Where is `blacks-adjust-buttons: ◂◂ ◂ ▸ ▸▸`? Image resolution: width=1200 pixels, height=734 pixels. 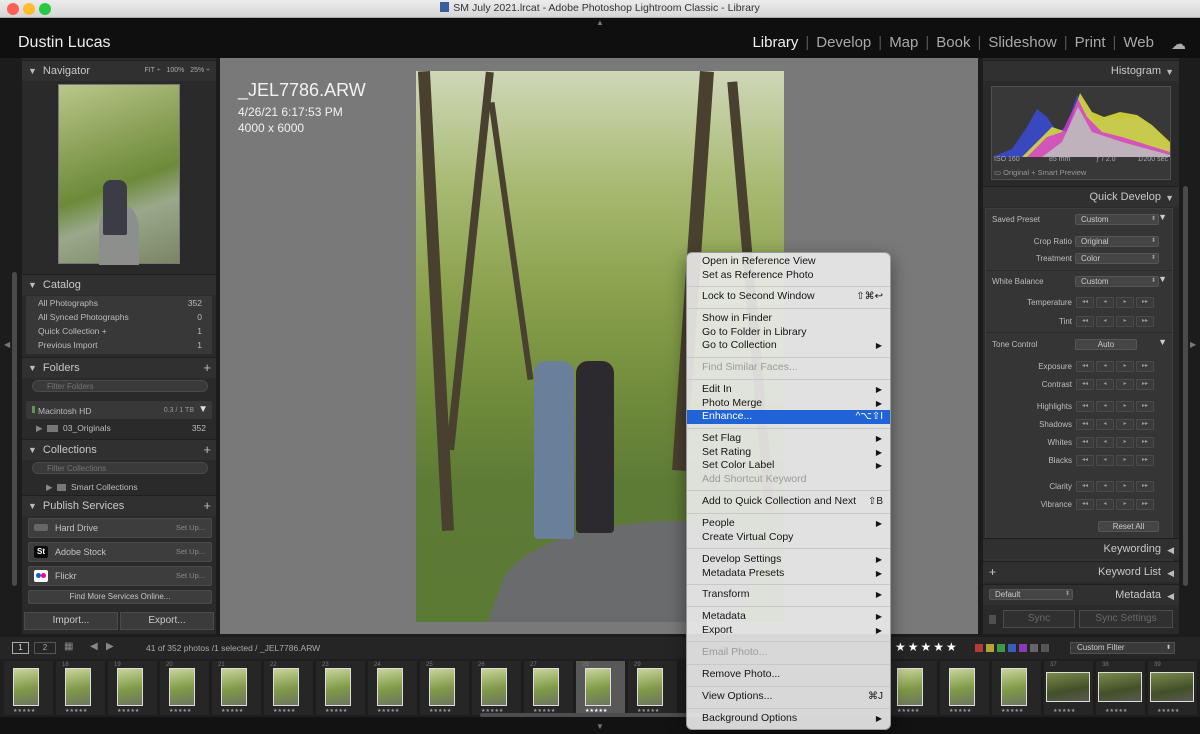 blacks-adjust-buttons: ◂◂ ◂ ▸ ▸▸ is located at coordinates (1115, 460).